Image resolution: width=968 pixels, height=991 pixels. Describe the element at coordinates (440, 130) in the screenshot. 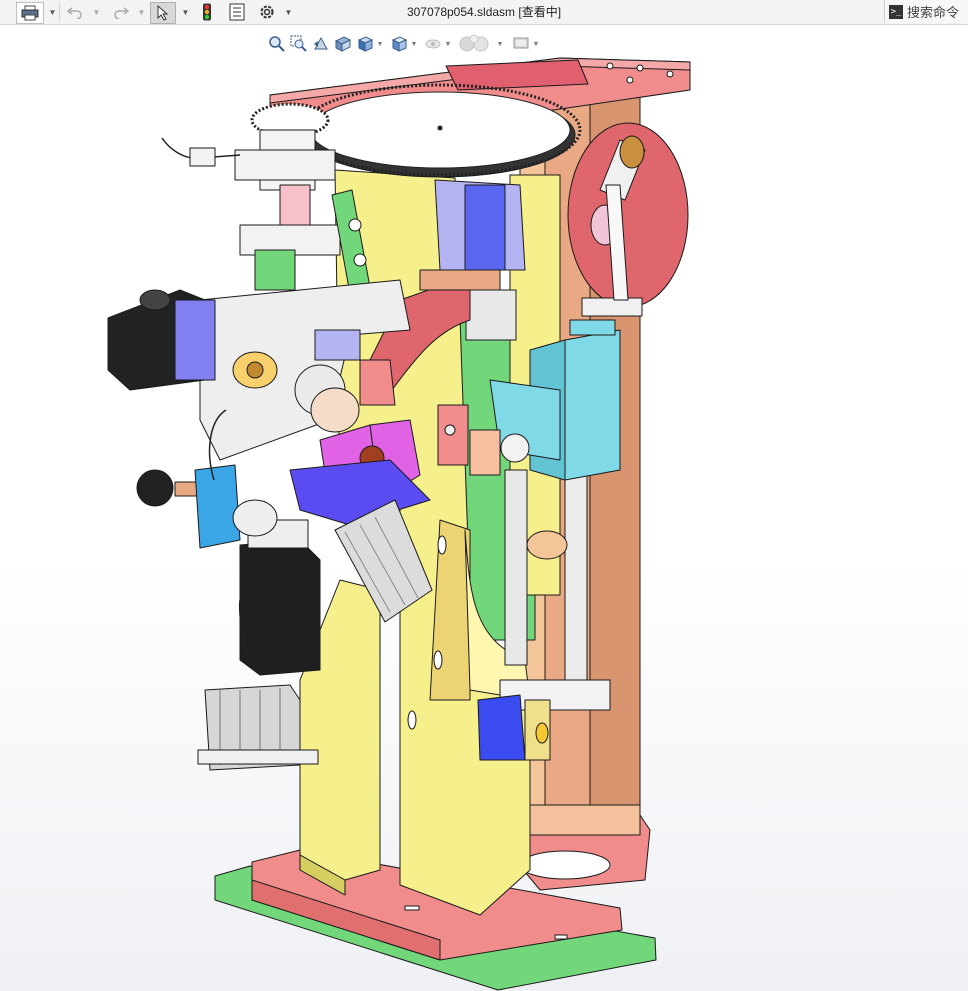

I see `ring-gear` at that location.